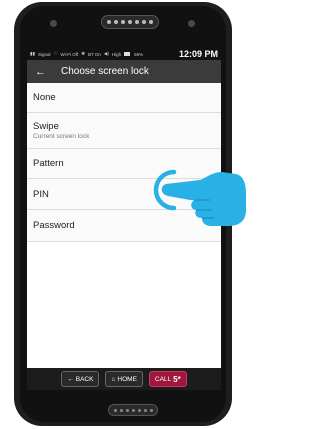 Image resolution: width=320 pixels, height=429 pixels. What do you see at coordinates (44, 54) in the screenshot?
I see `signal-label: Signal` at bounding box center [44, 54].